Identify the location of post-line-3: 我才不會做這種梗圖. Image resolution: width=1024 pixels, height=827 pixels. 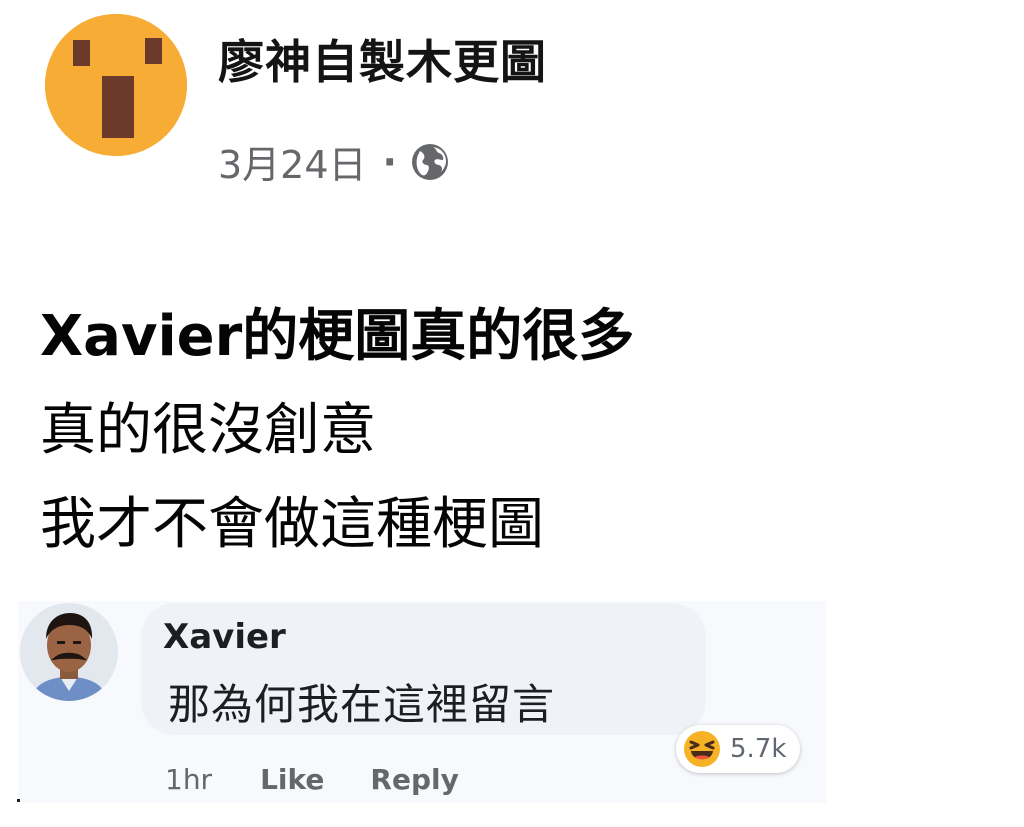
(292, 524).